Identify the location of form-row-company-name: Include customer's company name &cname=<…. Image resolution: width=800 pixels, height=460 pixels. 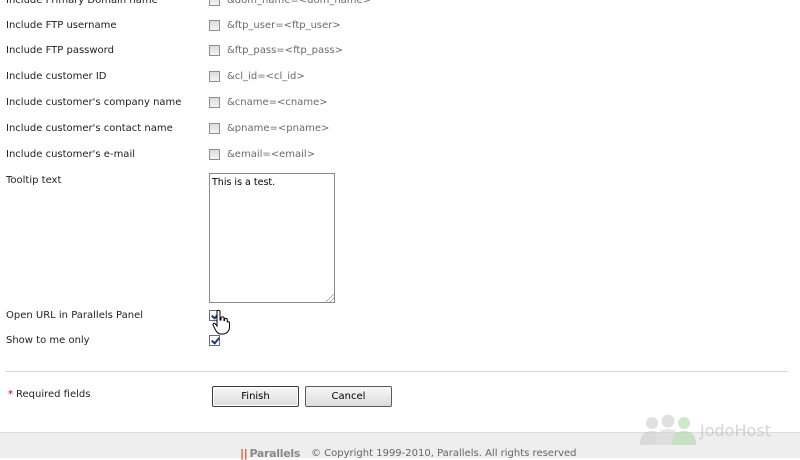
(400, 103).